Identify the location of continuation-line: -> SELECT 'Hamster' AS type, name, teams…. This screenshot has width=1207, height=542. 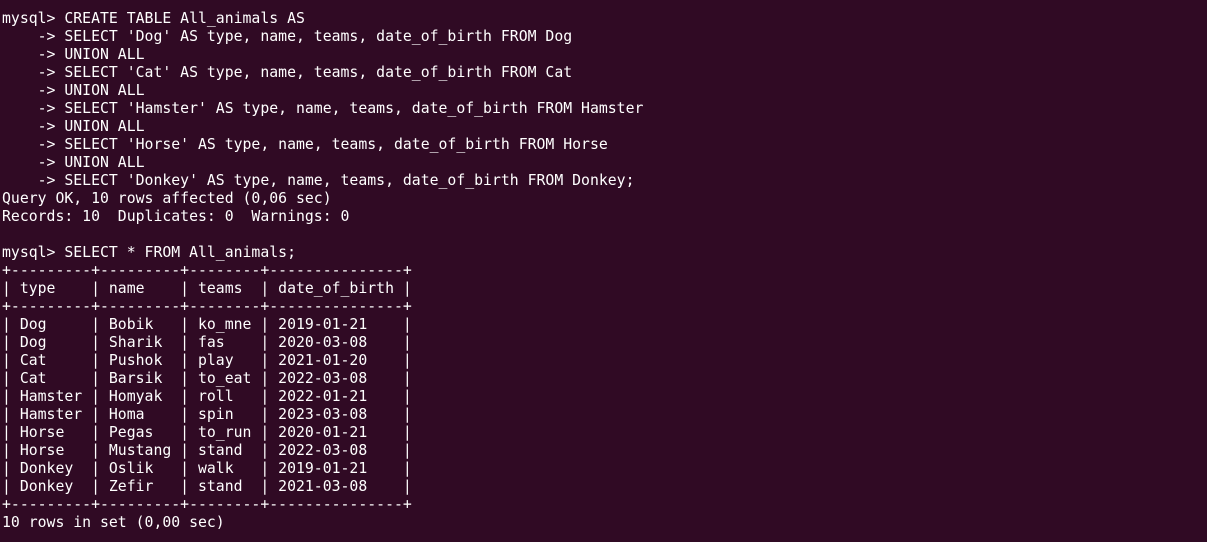
(323, 108).